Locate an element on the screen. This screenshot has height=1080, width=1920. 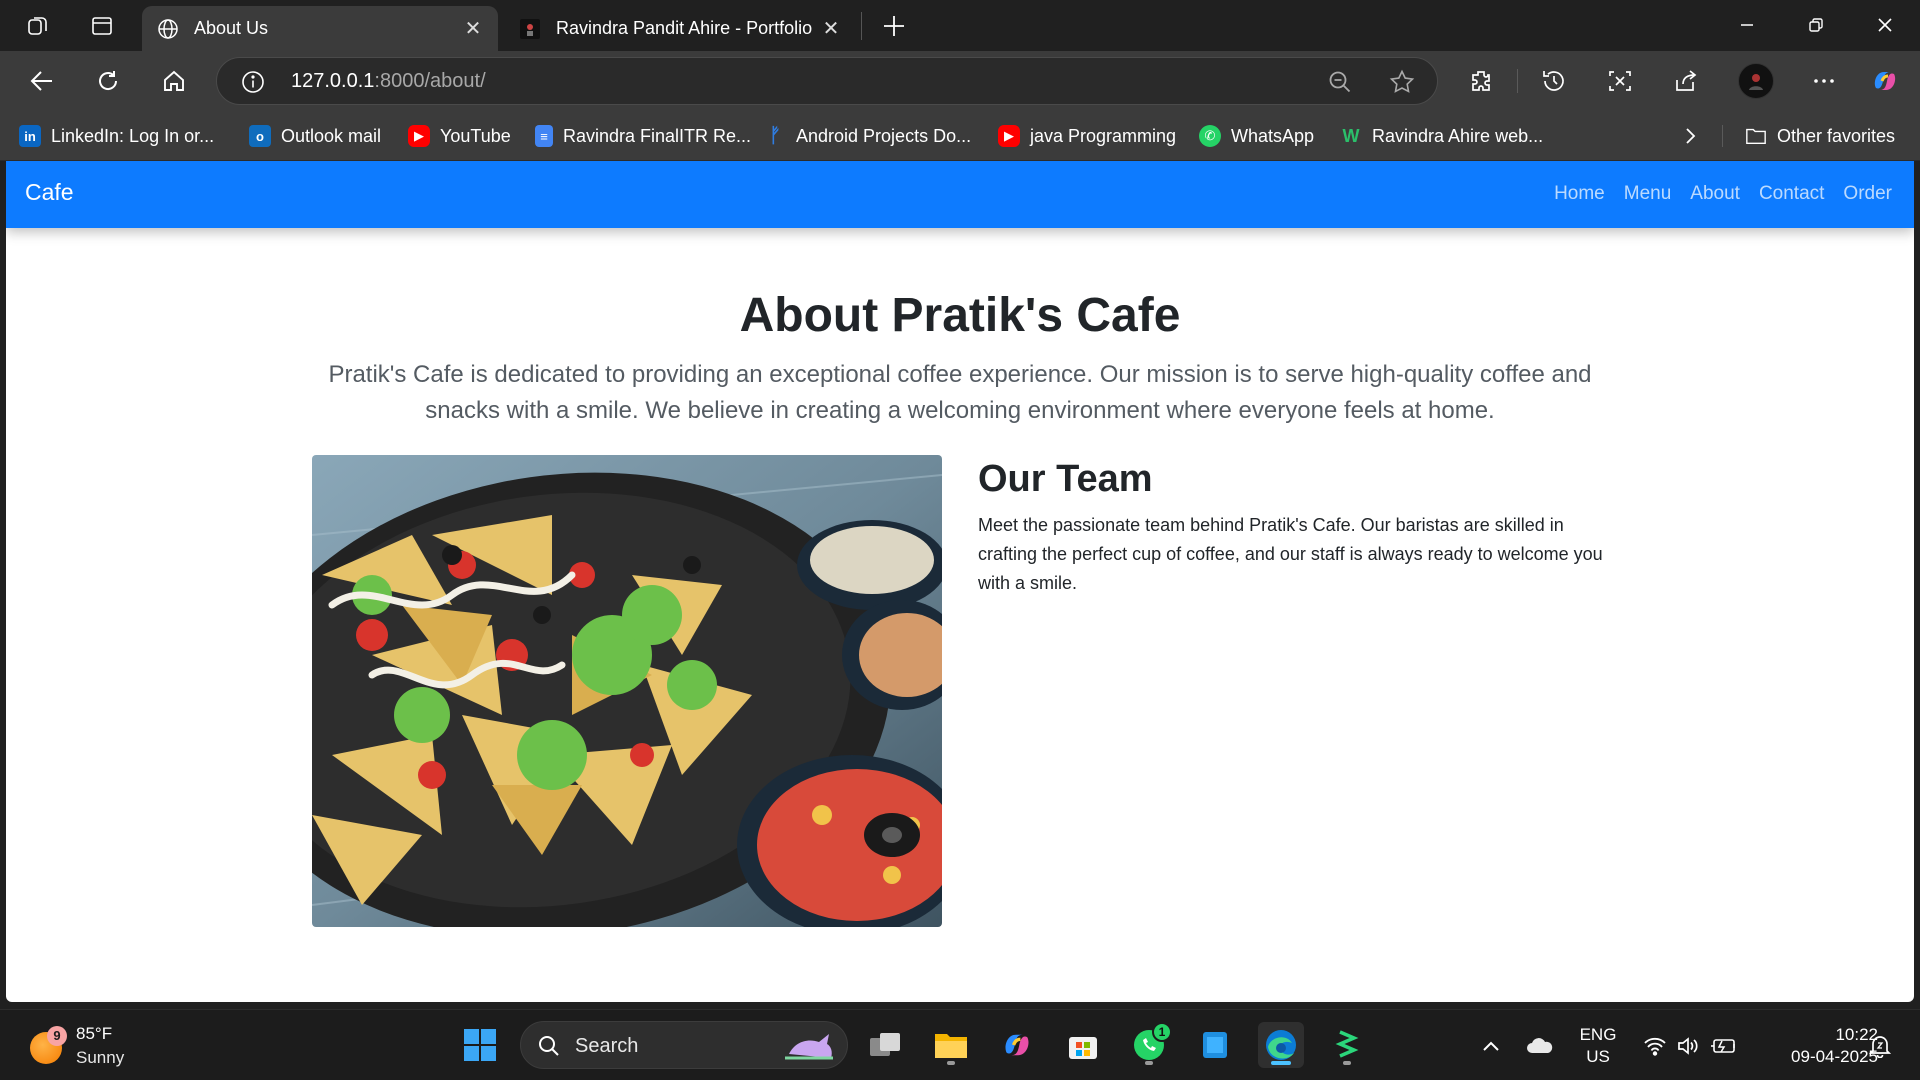
weather-temperature: 85°F is located at coordinates (94, 1034).